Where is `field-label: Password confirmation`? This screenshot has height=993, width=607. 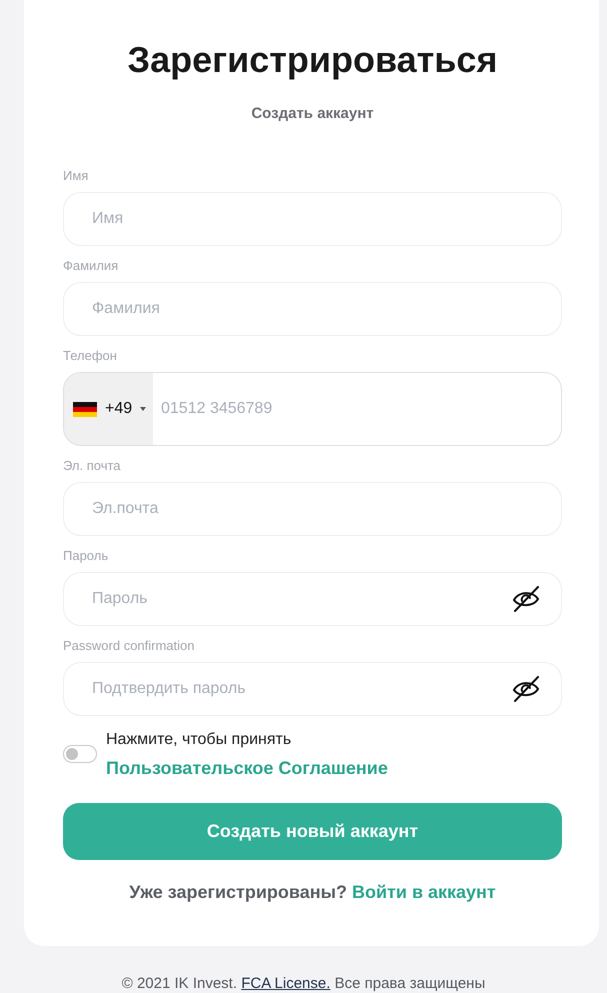
field-label: Password confirmation is located at coordinates (128, 646).